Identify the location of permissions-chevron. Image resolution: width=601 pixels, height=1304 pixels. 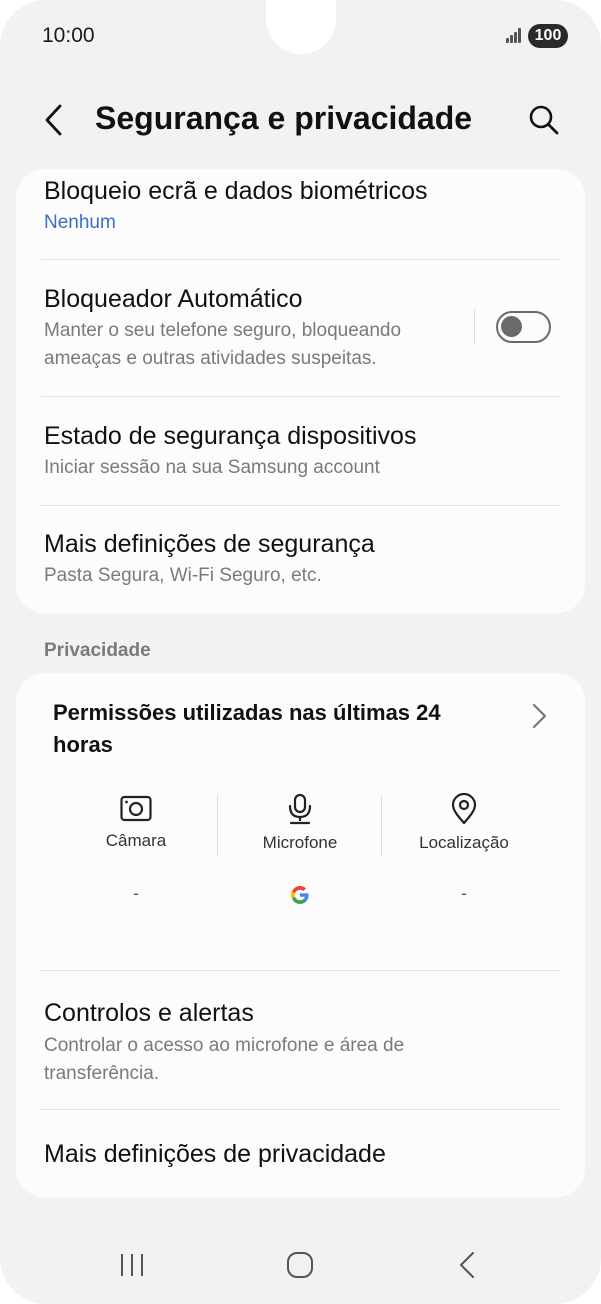
(539, 716).